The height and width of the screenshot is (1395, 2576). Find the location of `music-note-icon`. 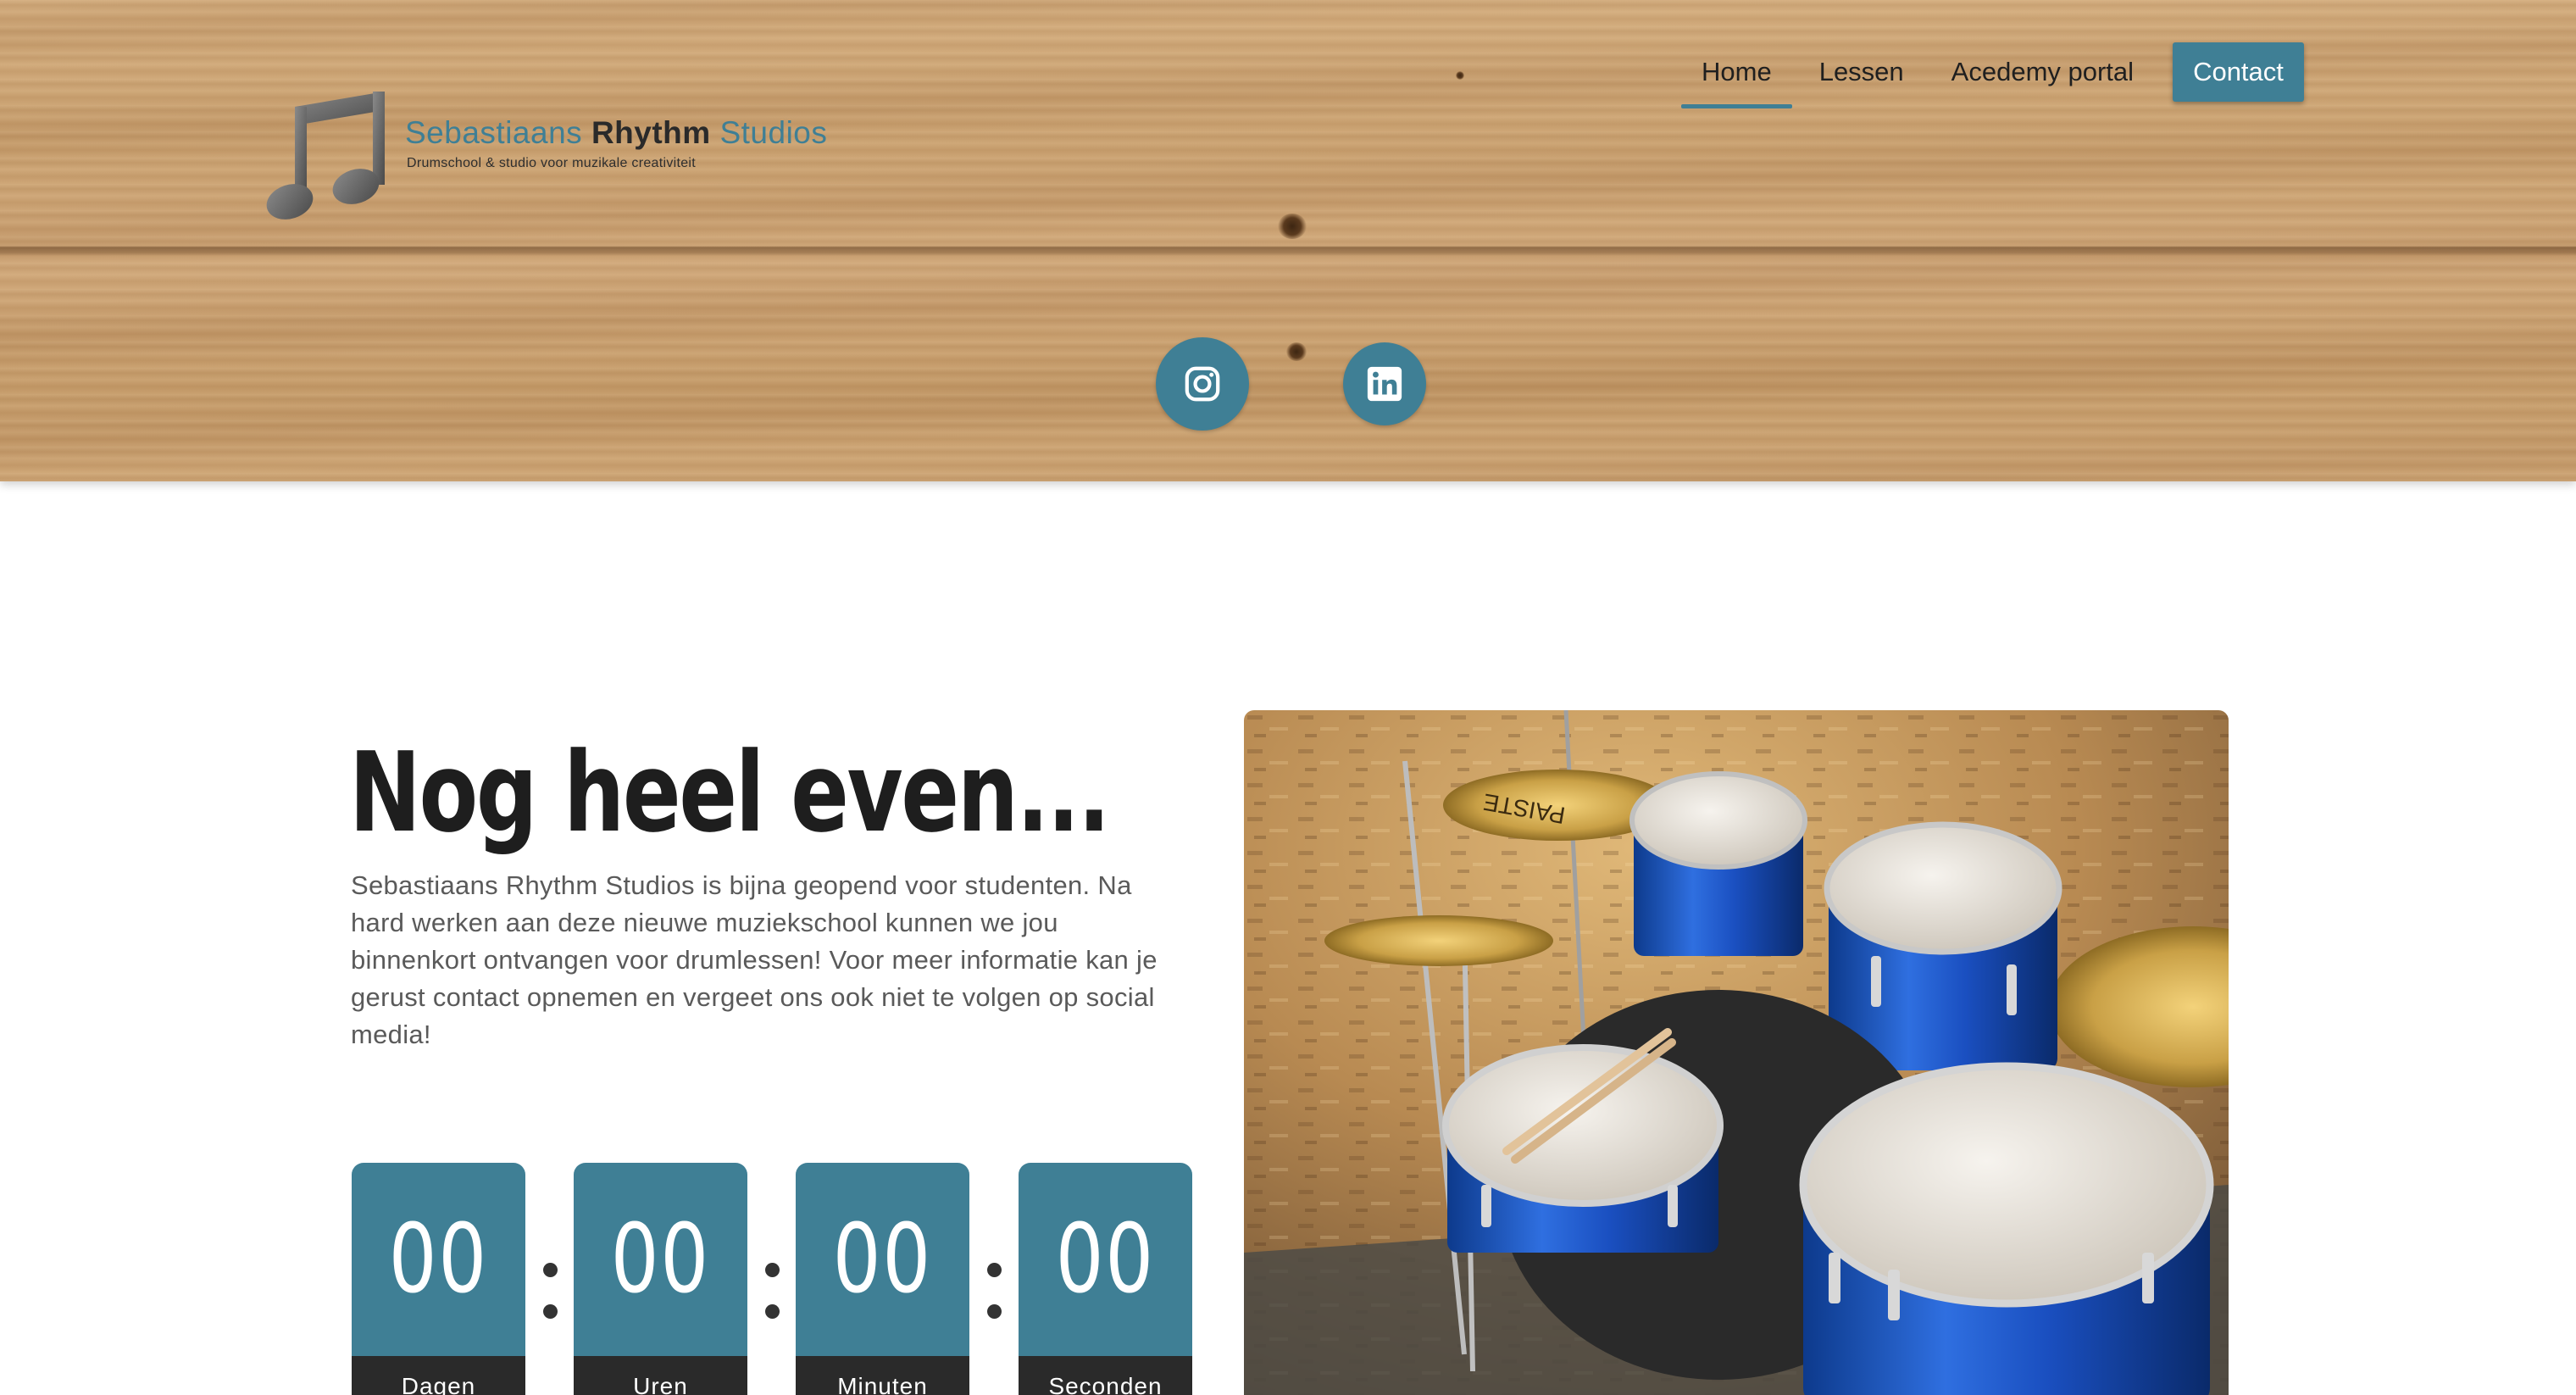

music-note-icon is located at coordinates (325, 156).